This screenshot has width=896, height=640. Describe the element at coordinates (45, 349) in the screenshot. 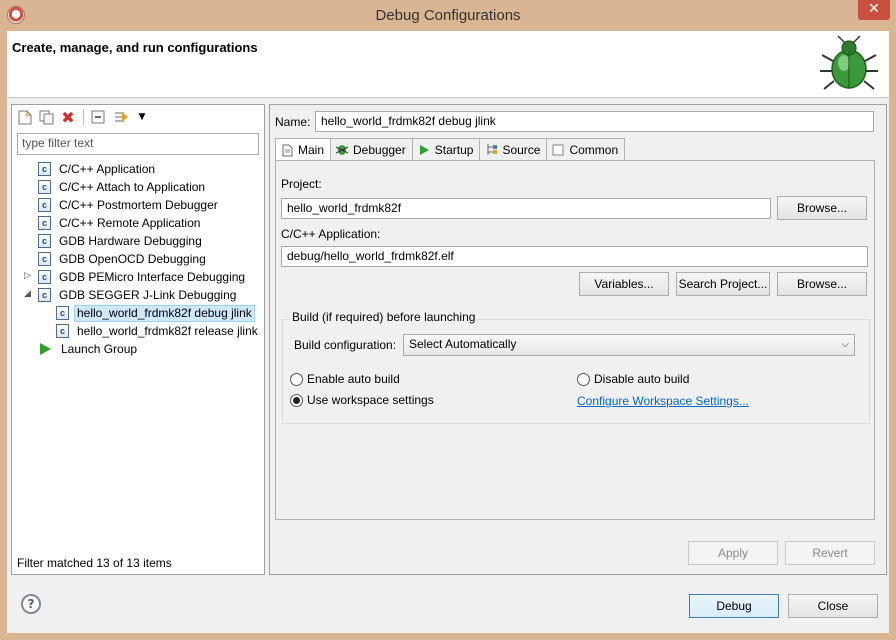

I see `launch-group-icon` at that location.